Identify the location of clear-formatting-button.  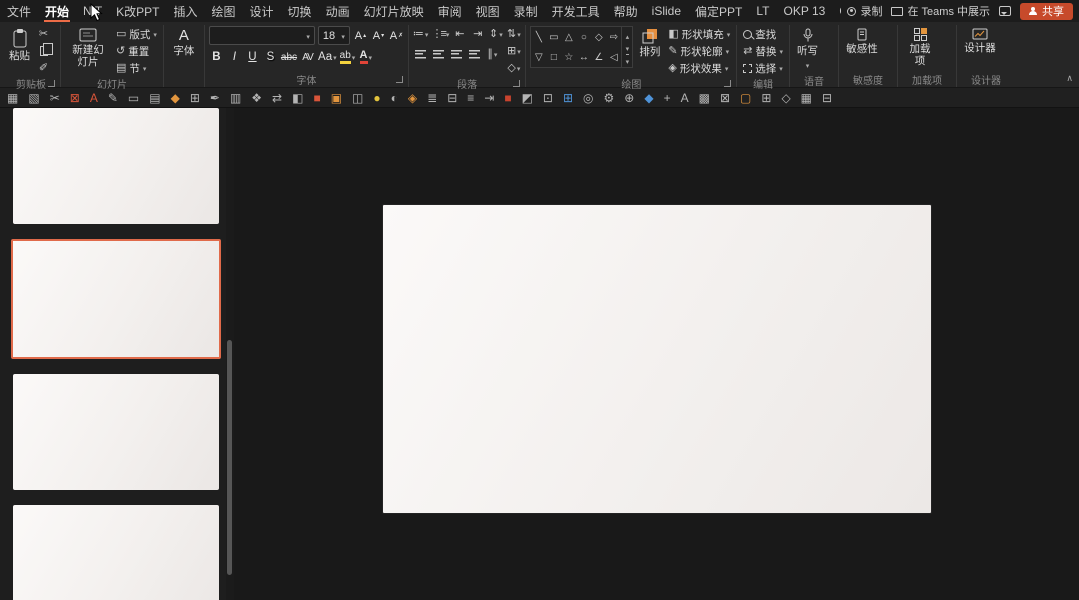
(396, 36).